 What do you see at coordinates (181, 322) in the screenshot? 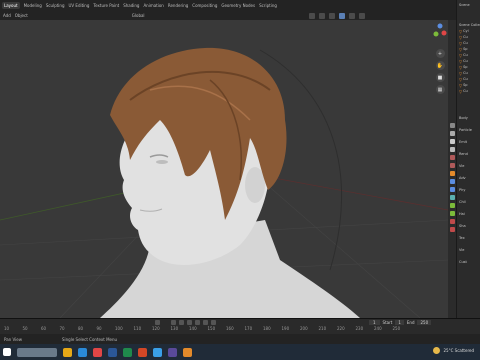
I see `prev-keyframe-icon` at bounding box center [181, 322].